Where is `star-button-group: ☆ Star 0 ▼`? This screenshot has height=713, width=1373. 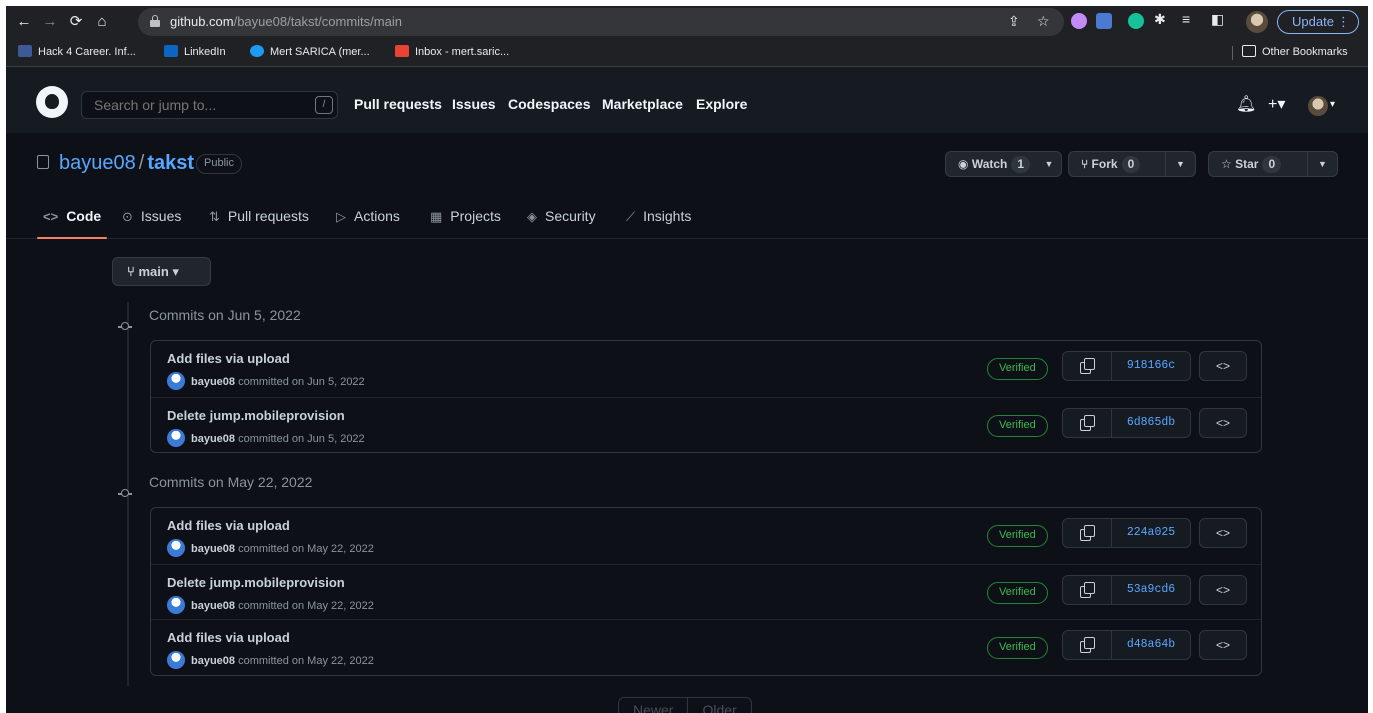 star-button-group: ☆ Star 0 ▼ is located at coordinates (1273, 164).